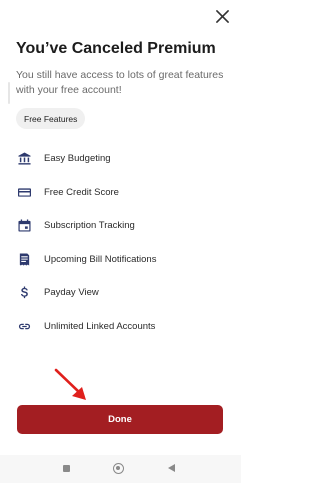 This screenshot has width=320, height=483. I want to click on home-icon, so click(118, 468).